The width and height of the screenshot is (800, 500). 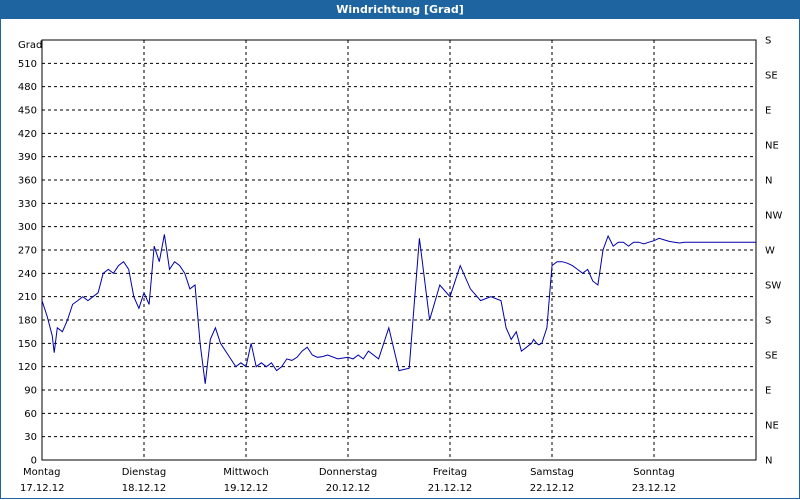 What do you see at coordinates (41, 472) in the screenshot?
I see `x-tick-day: Montag` at bounding box center [41, 472].